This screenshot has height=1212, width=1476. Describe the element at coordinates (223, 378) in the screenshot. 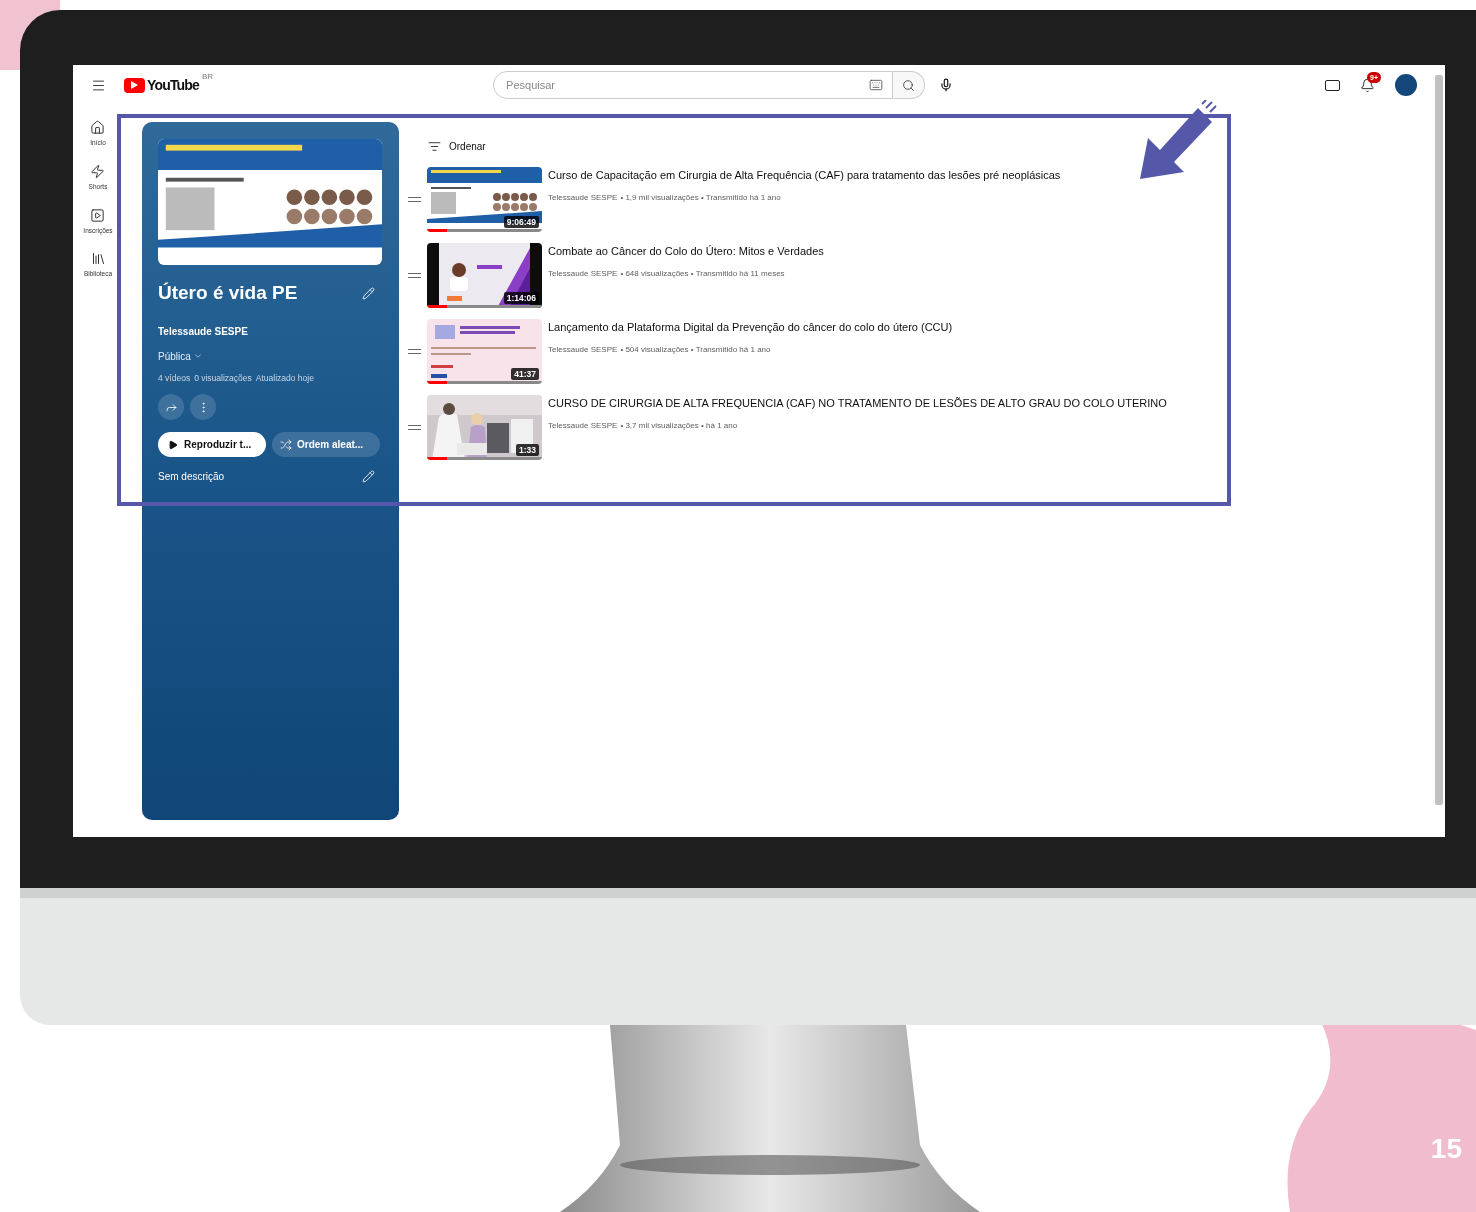

I see `playlist-stat: 0 visualizações` at that location.